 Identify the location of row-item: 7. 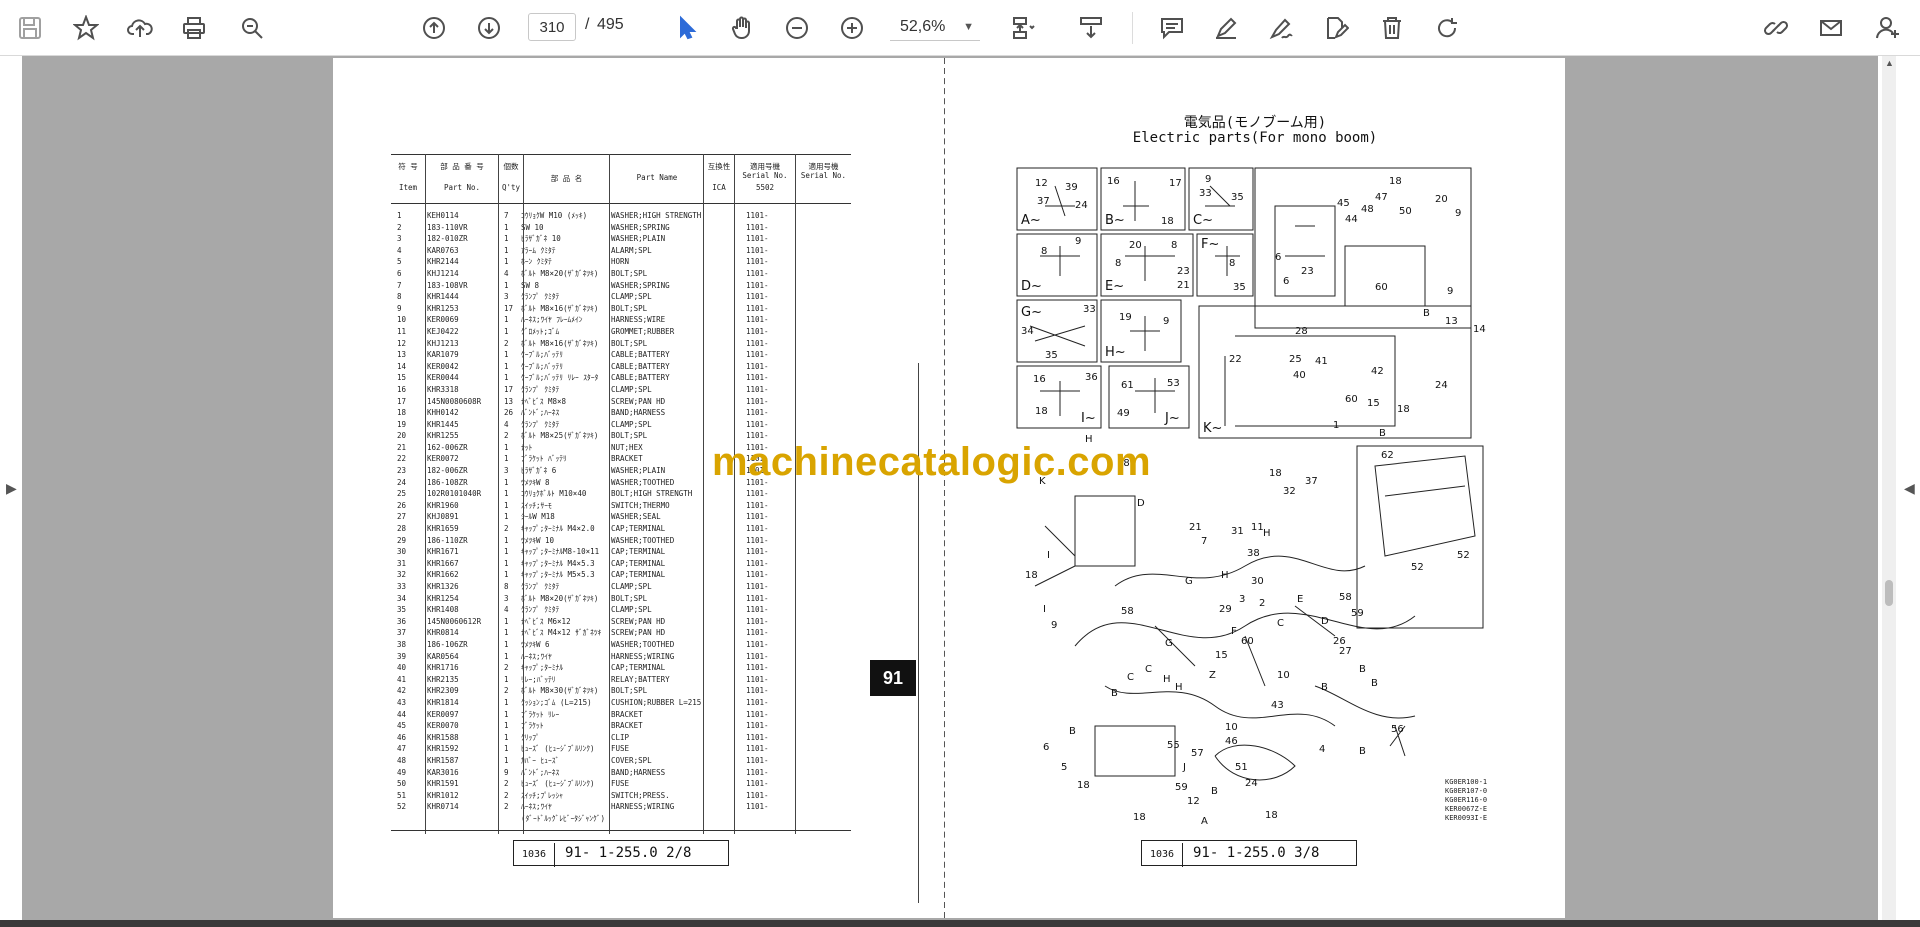
(399, 285).